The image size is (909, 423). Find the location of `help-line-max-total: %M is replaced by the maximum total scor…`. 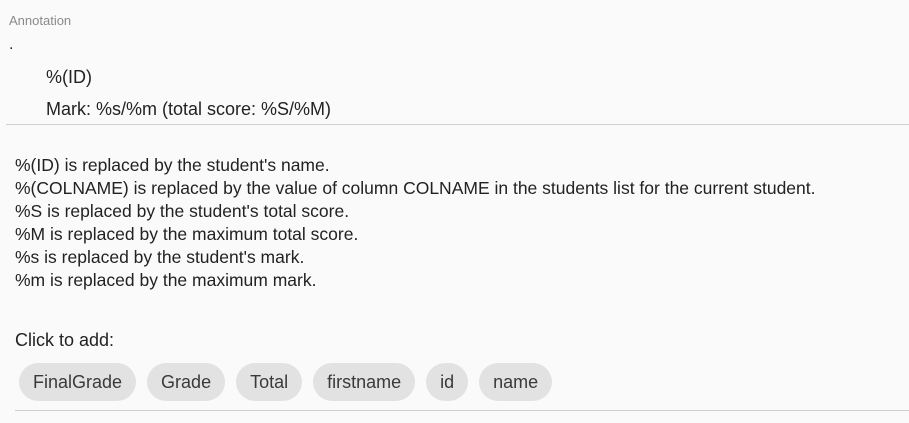

help-line-max-total: %M is replaced by the maximum total scor… is located at coordinates (187, 234).